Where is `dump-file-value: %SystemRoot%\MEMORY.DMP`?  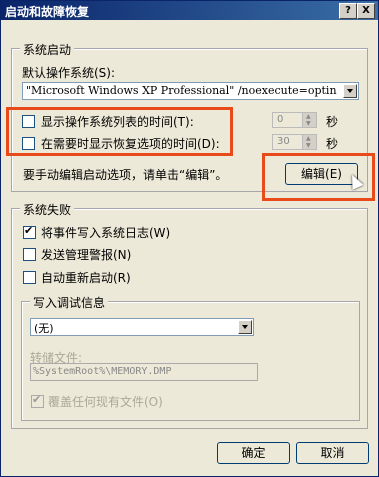
dump-file-value: %SystemRoot%\MEMORY.DMP is located at coordinates (102, 371).